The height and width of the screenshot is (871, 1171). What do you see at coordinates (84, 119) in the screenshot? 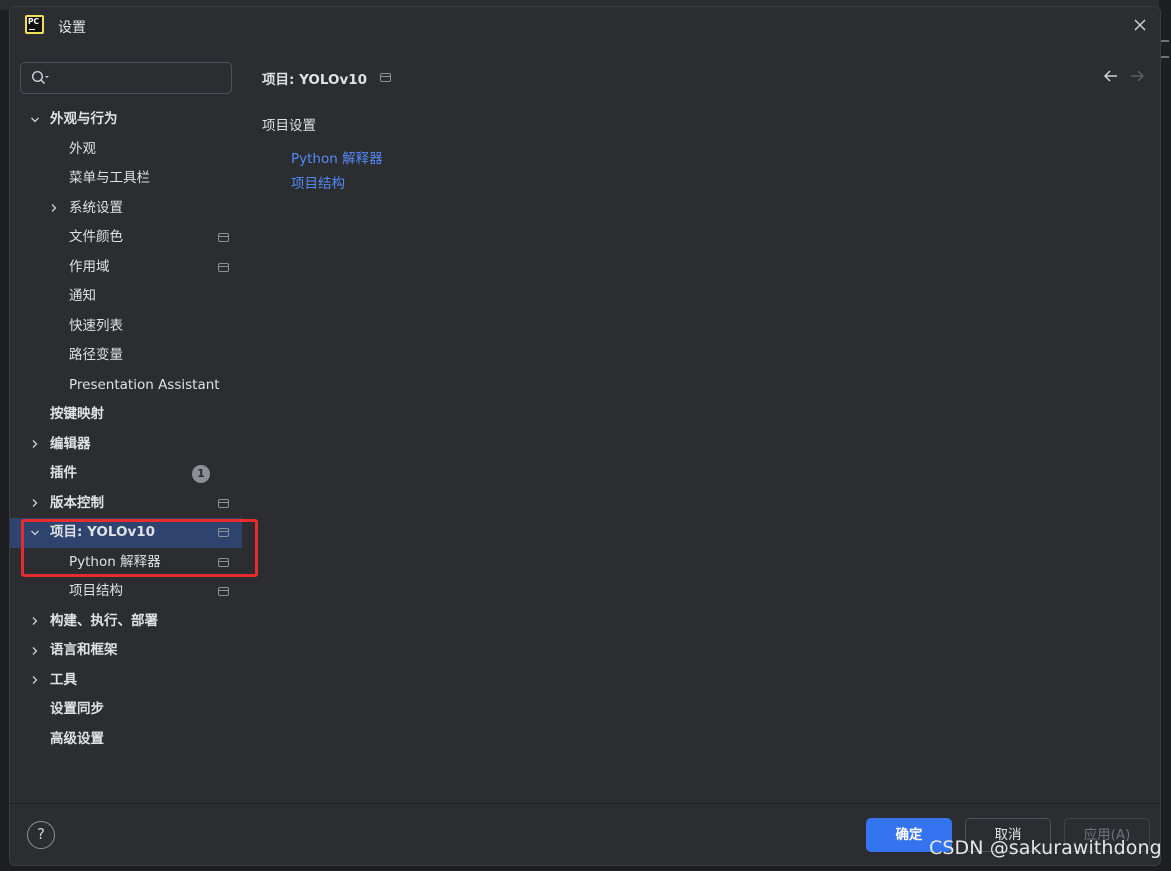
I see `sidebar-item-label: 外观与行为` at bounding box center [84, 119].